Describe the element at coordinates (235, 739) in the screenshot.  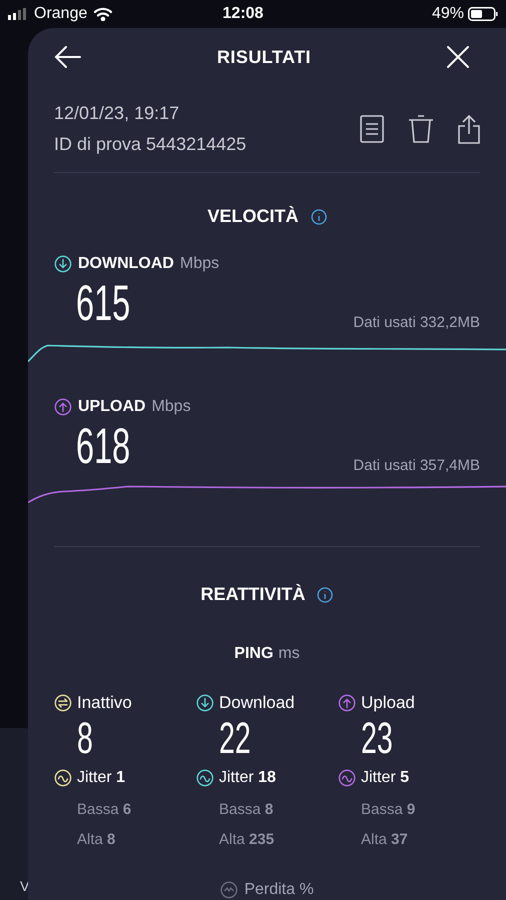
I see `ping-value: 22` at that location.